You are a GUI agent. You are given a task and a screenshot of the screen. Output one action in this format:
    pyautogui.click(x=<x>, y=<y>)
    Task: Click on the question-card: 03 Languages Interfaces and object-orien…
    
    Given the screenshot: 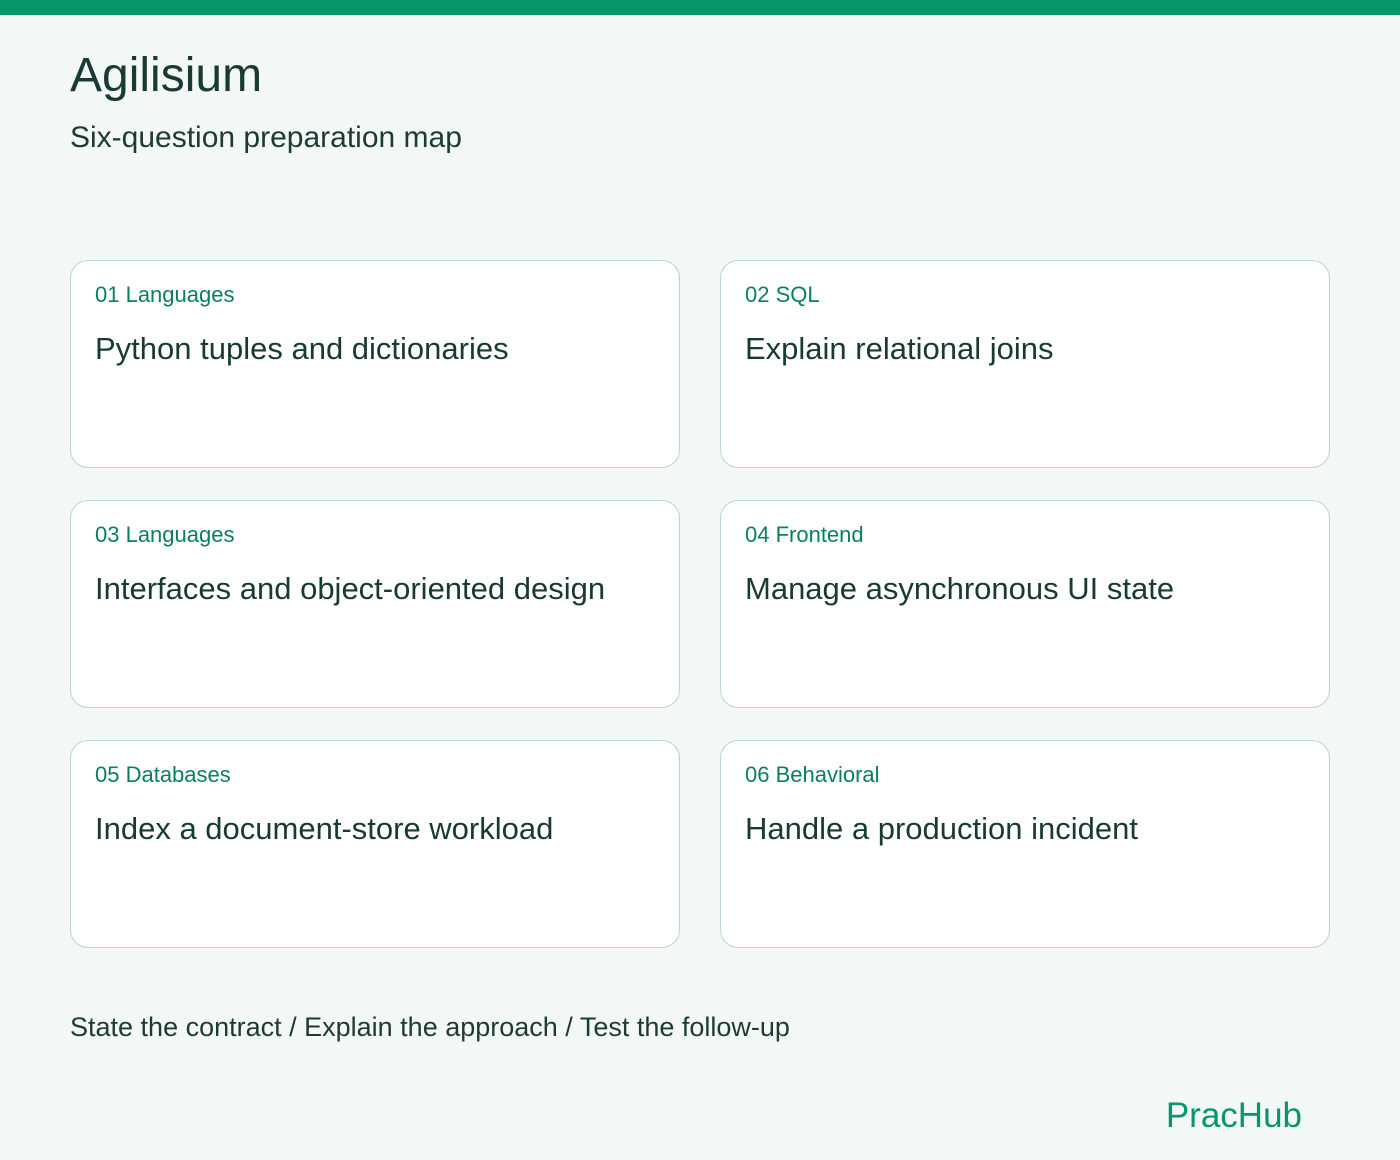 What is the action you would take?
    pyautogui.click(x=375, y=604)
    